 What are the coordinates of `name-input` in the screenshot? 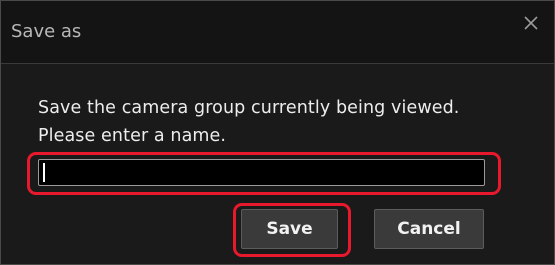 It's located at (261, 172).